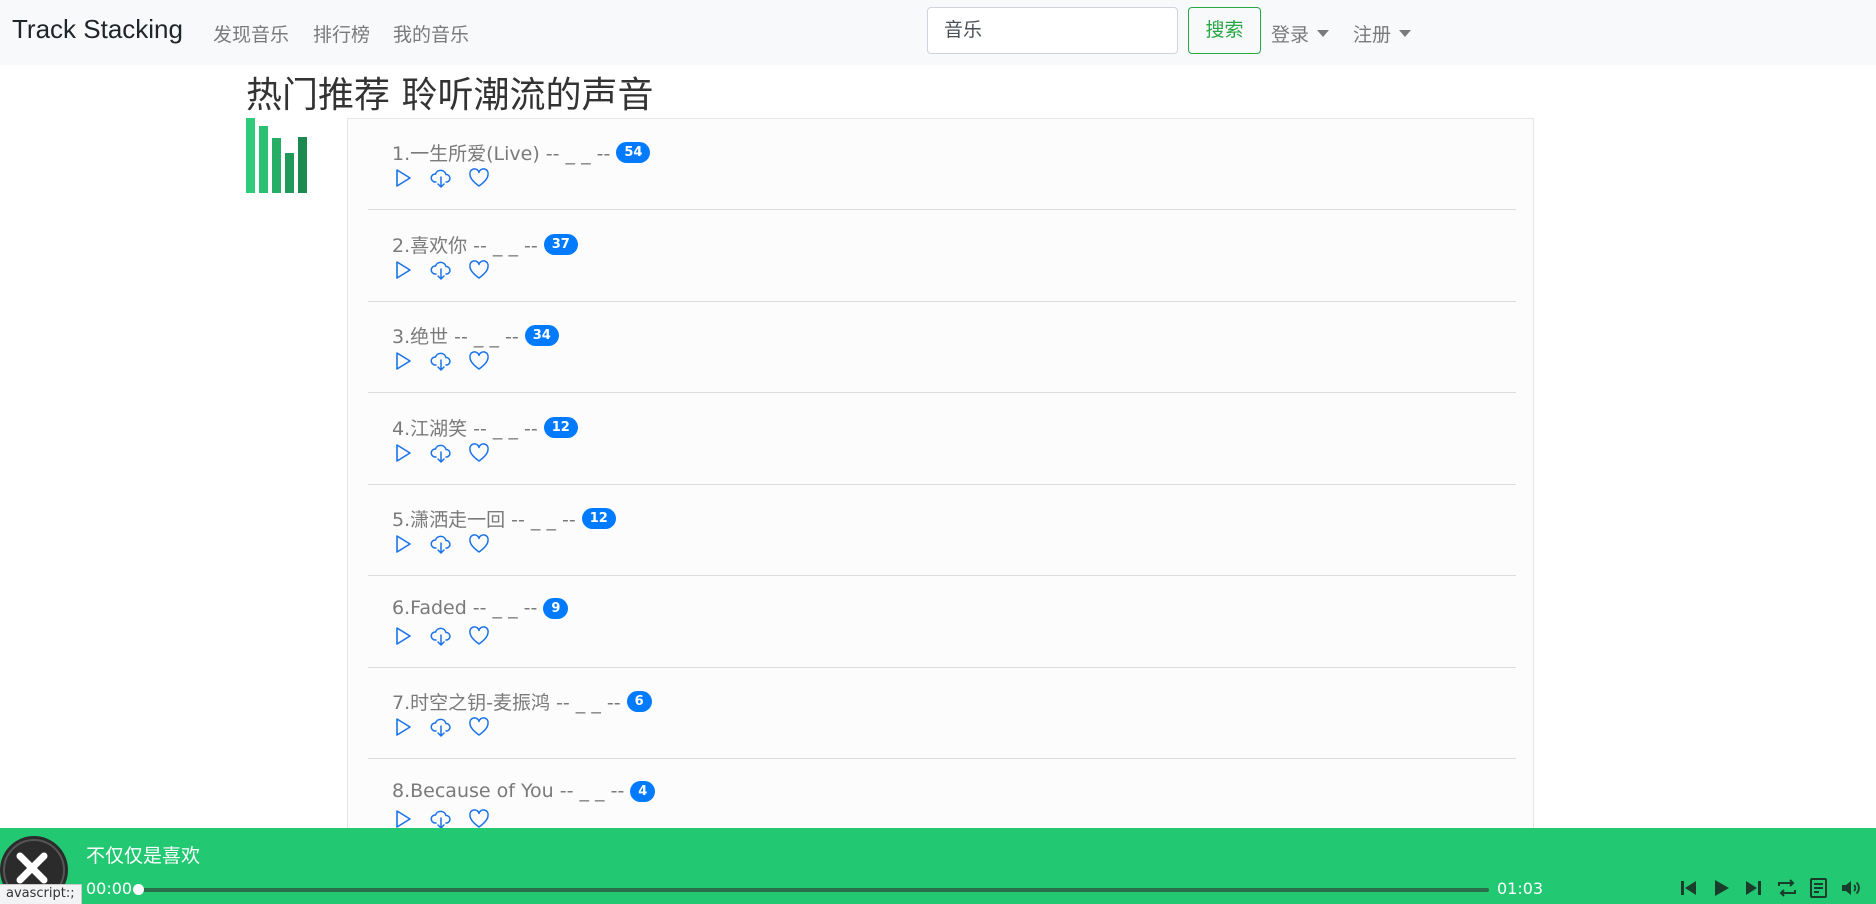  What do you see at coordinates (560, 244) in the screenshot?
I see `play-count-badge: 37` at bounding box center [560, 244].